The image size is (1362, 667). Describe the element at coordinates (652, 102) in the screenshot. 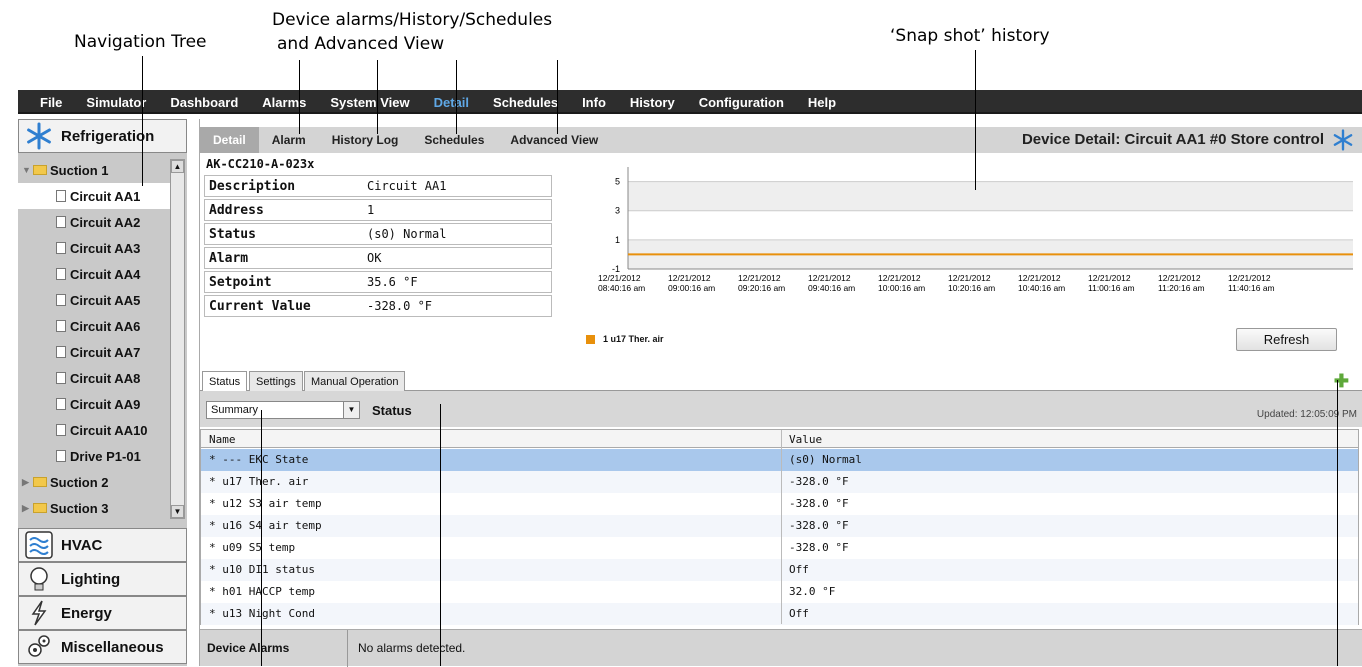

I see `menu-history: History` at that location.